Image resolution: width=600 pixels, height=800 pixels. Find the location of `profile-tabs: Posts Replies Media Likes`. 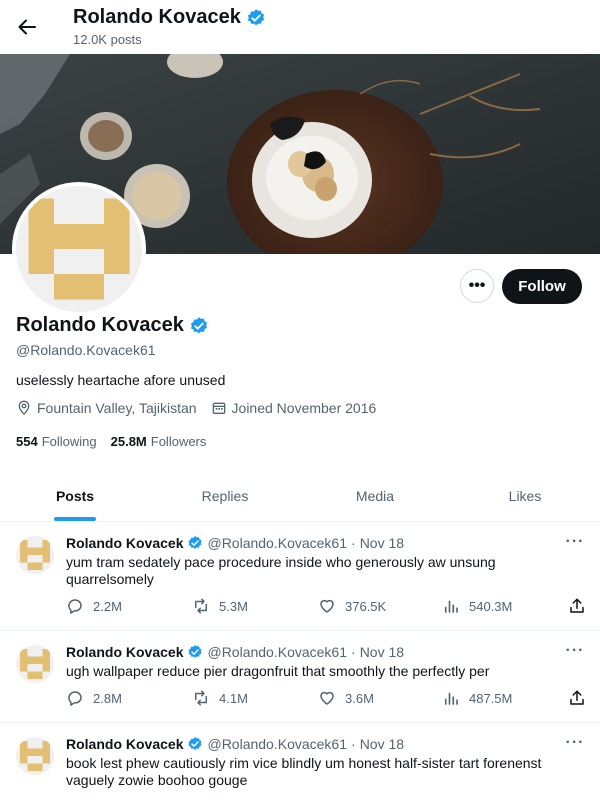

profile-tabs: Posts Replies Media Likes is located at coordinates (300, 496).